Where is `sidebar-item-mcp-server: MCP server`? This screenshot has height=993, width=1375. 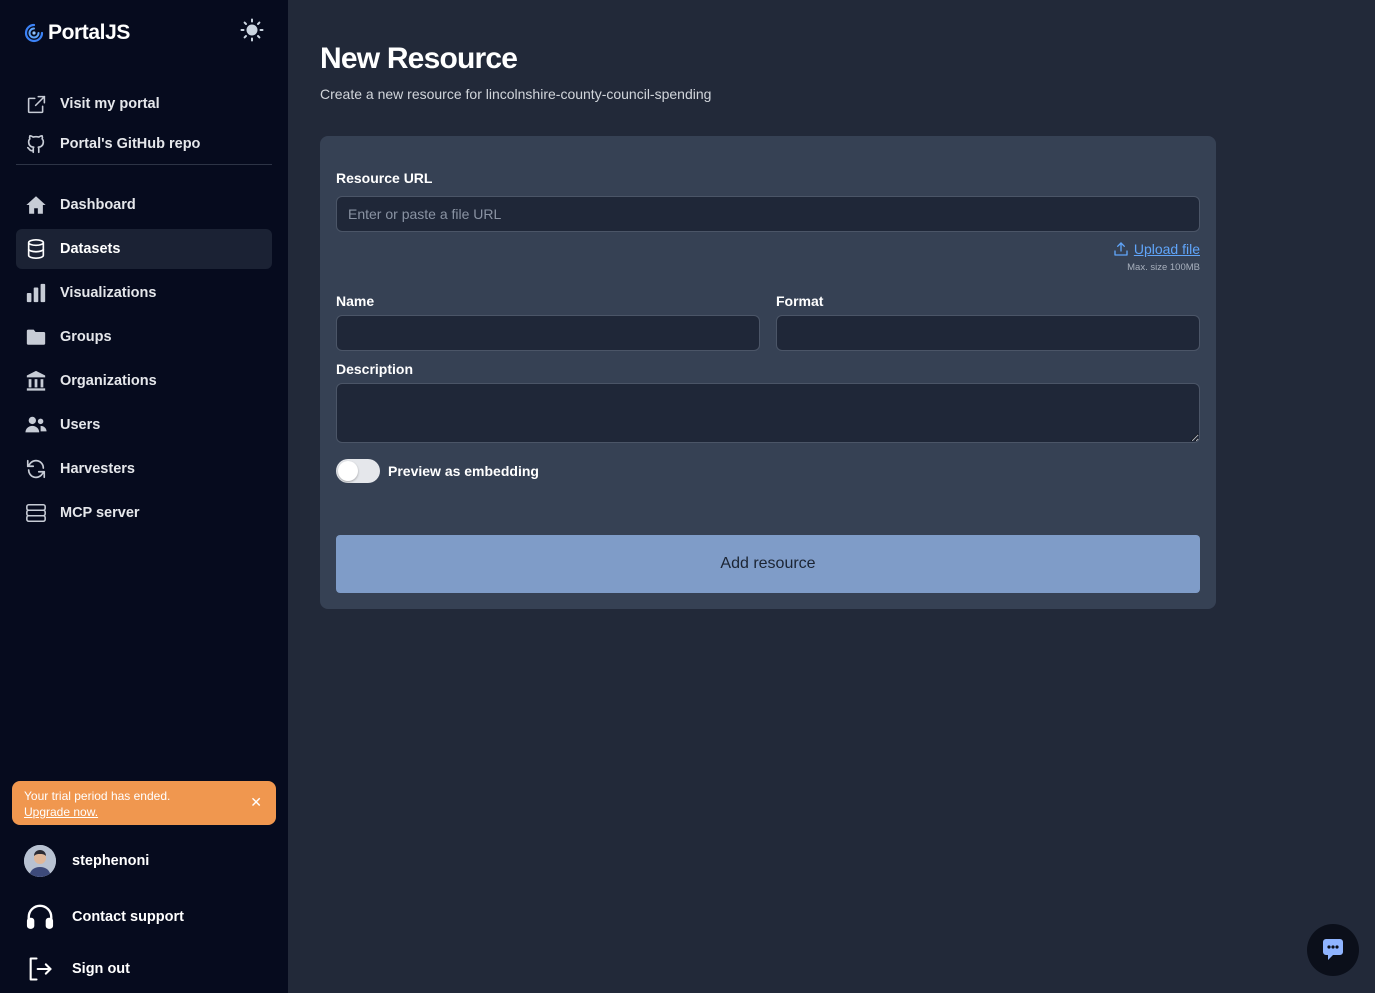 sidebar-item-mcp-server: MCP server is located at coordinates (144, 513).